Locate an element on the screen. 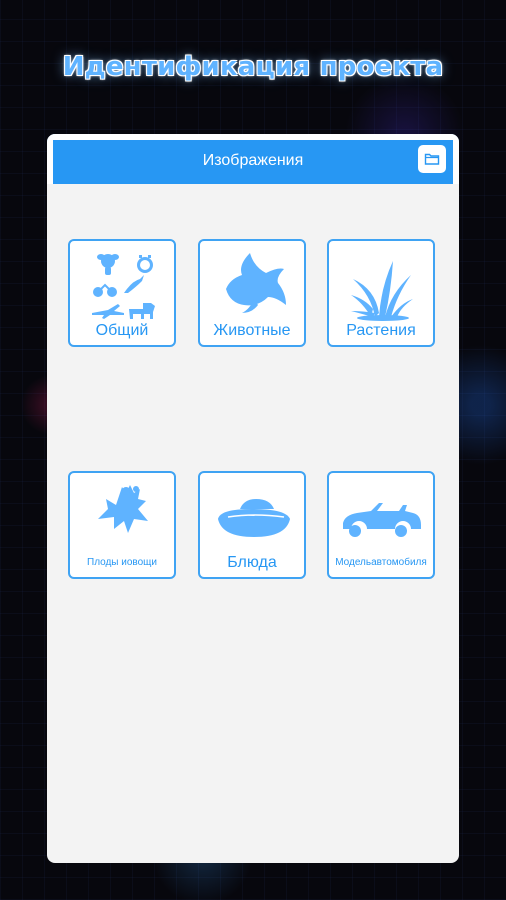  goldfish-icon is located at coordinates (256, 283).